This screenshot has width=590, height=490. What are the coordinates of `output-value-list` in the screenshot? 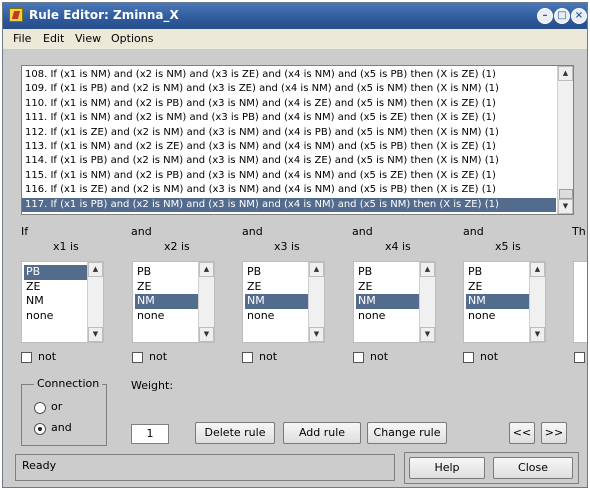 It's located at (580, 302).